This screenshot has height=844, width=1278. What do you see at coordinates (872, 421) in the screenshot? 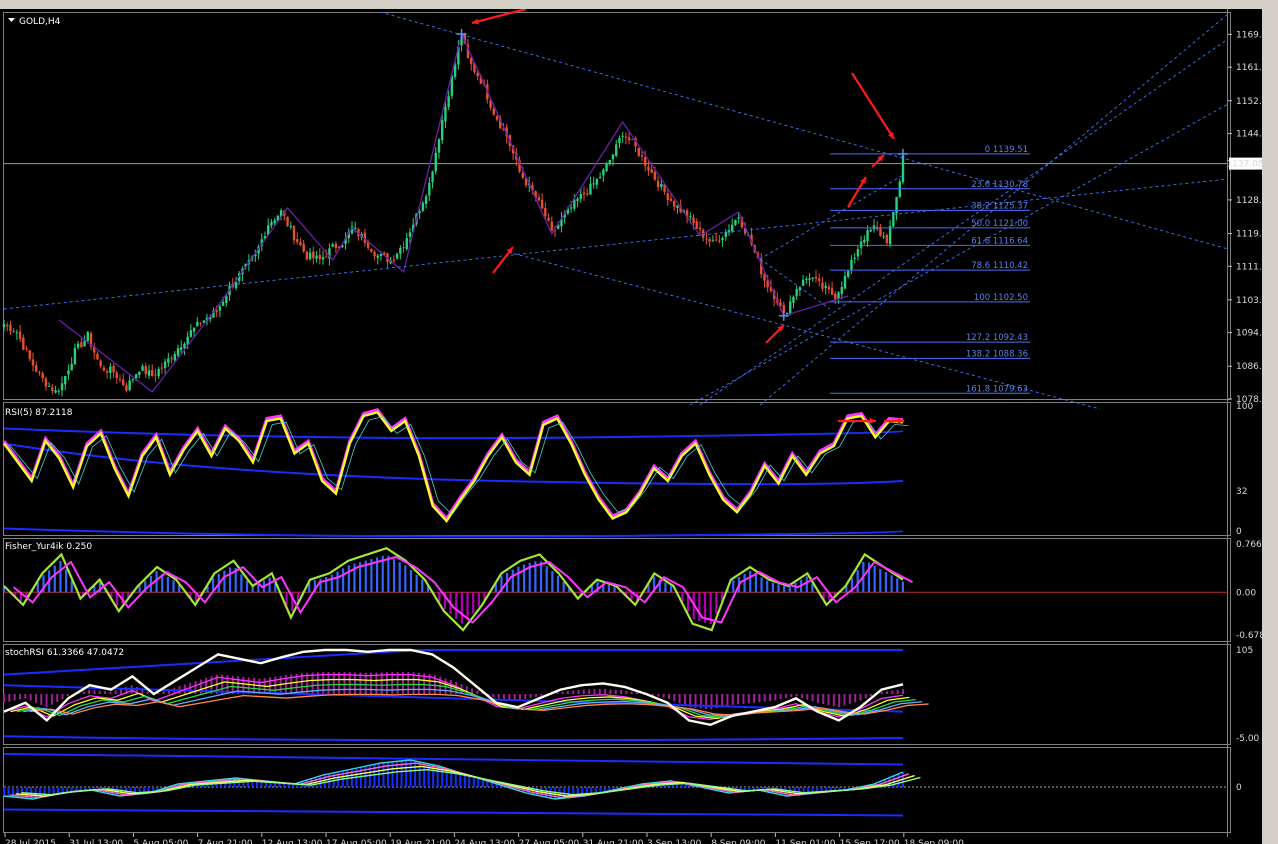
I see `annotation-arrow-head` at bounding box center [872, 421].